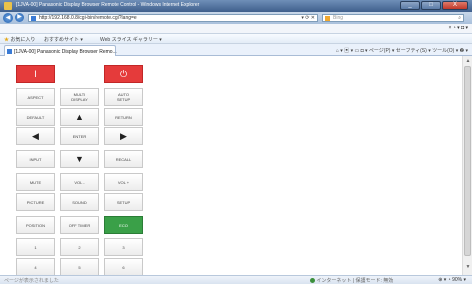  I want to click on up-arrow-button: ▲, so click(79, 117).